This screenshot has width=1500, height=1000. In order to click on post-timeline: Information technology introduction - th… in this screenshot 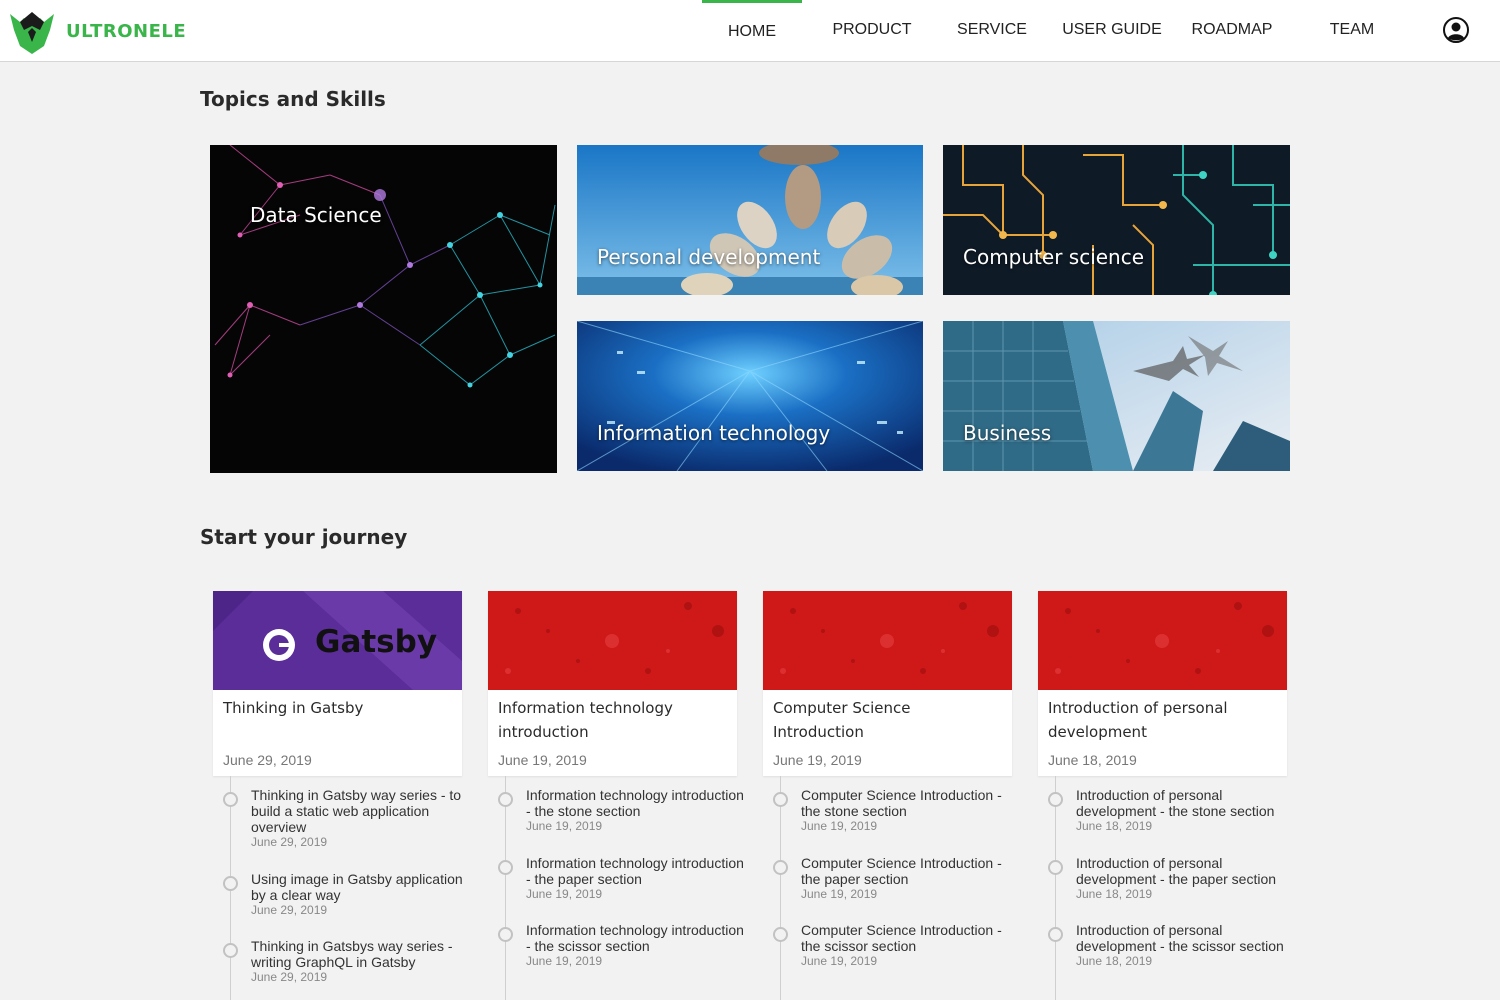, I will do `click(618, 888)`.